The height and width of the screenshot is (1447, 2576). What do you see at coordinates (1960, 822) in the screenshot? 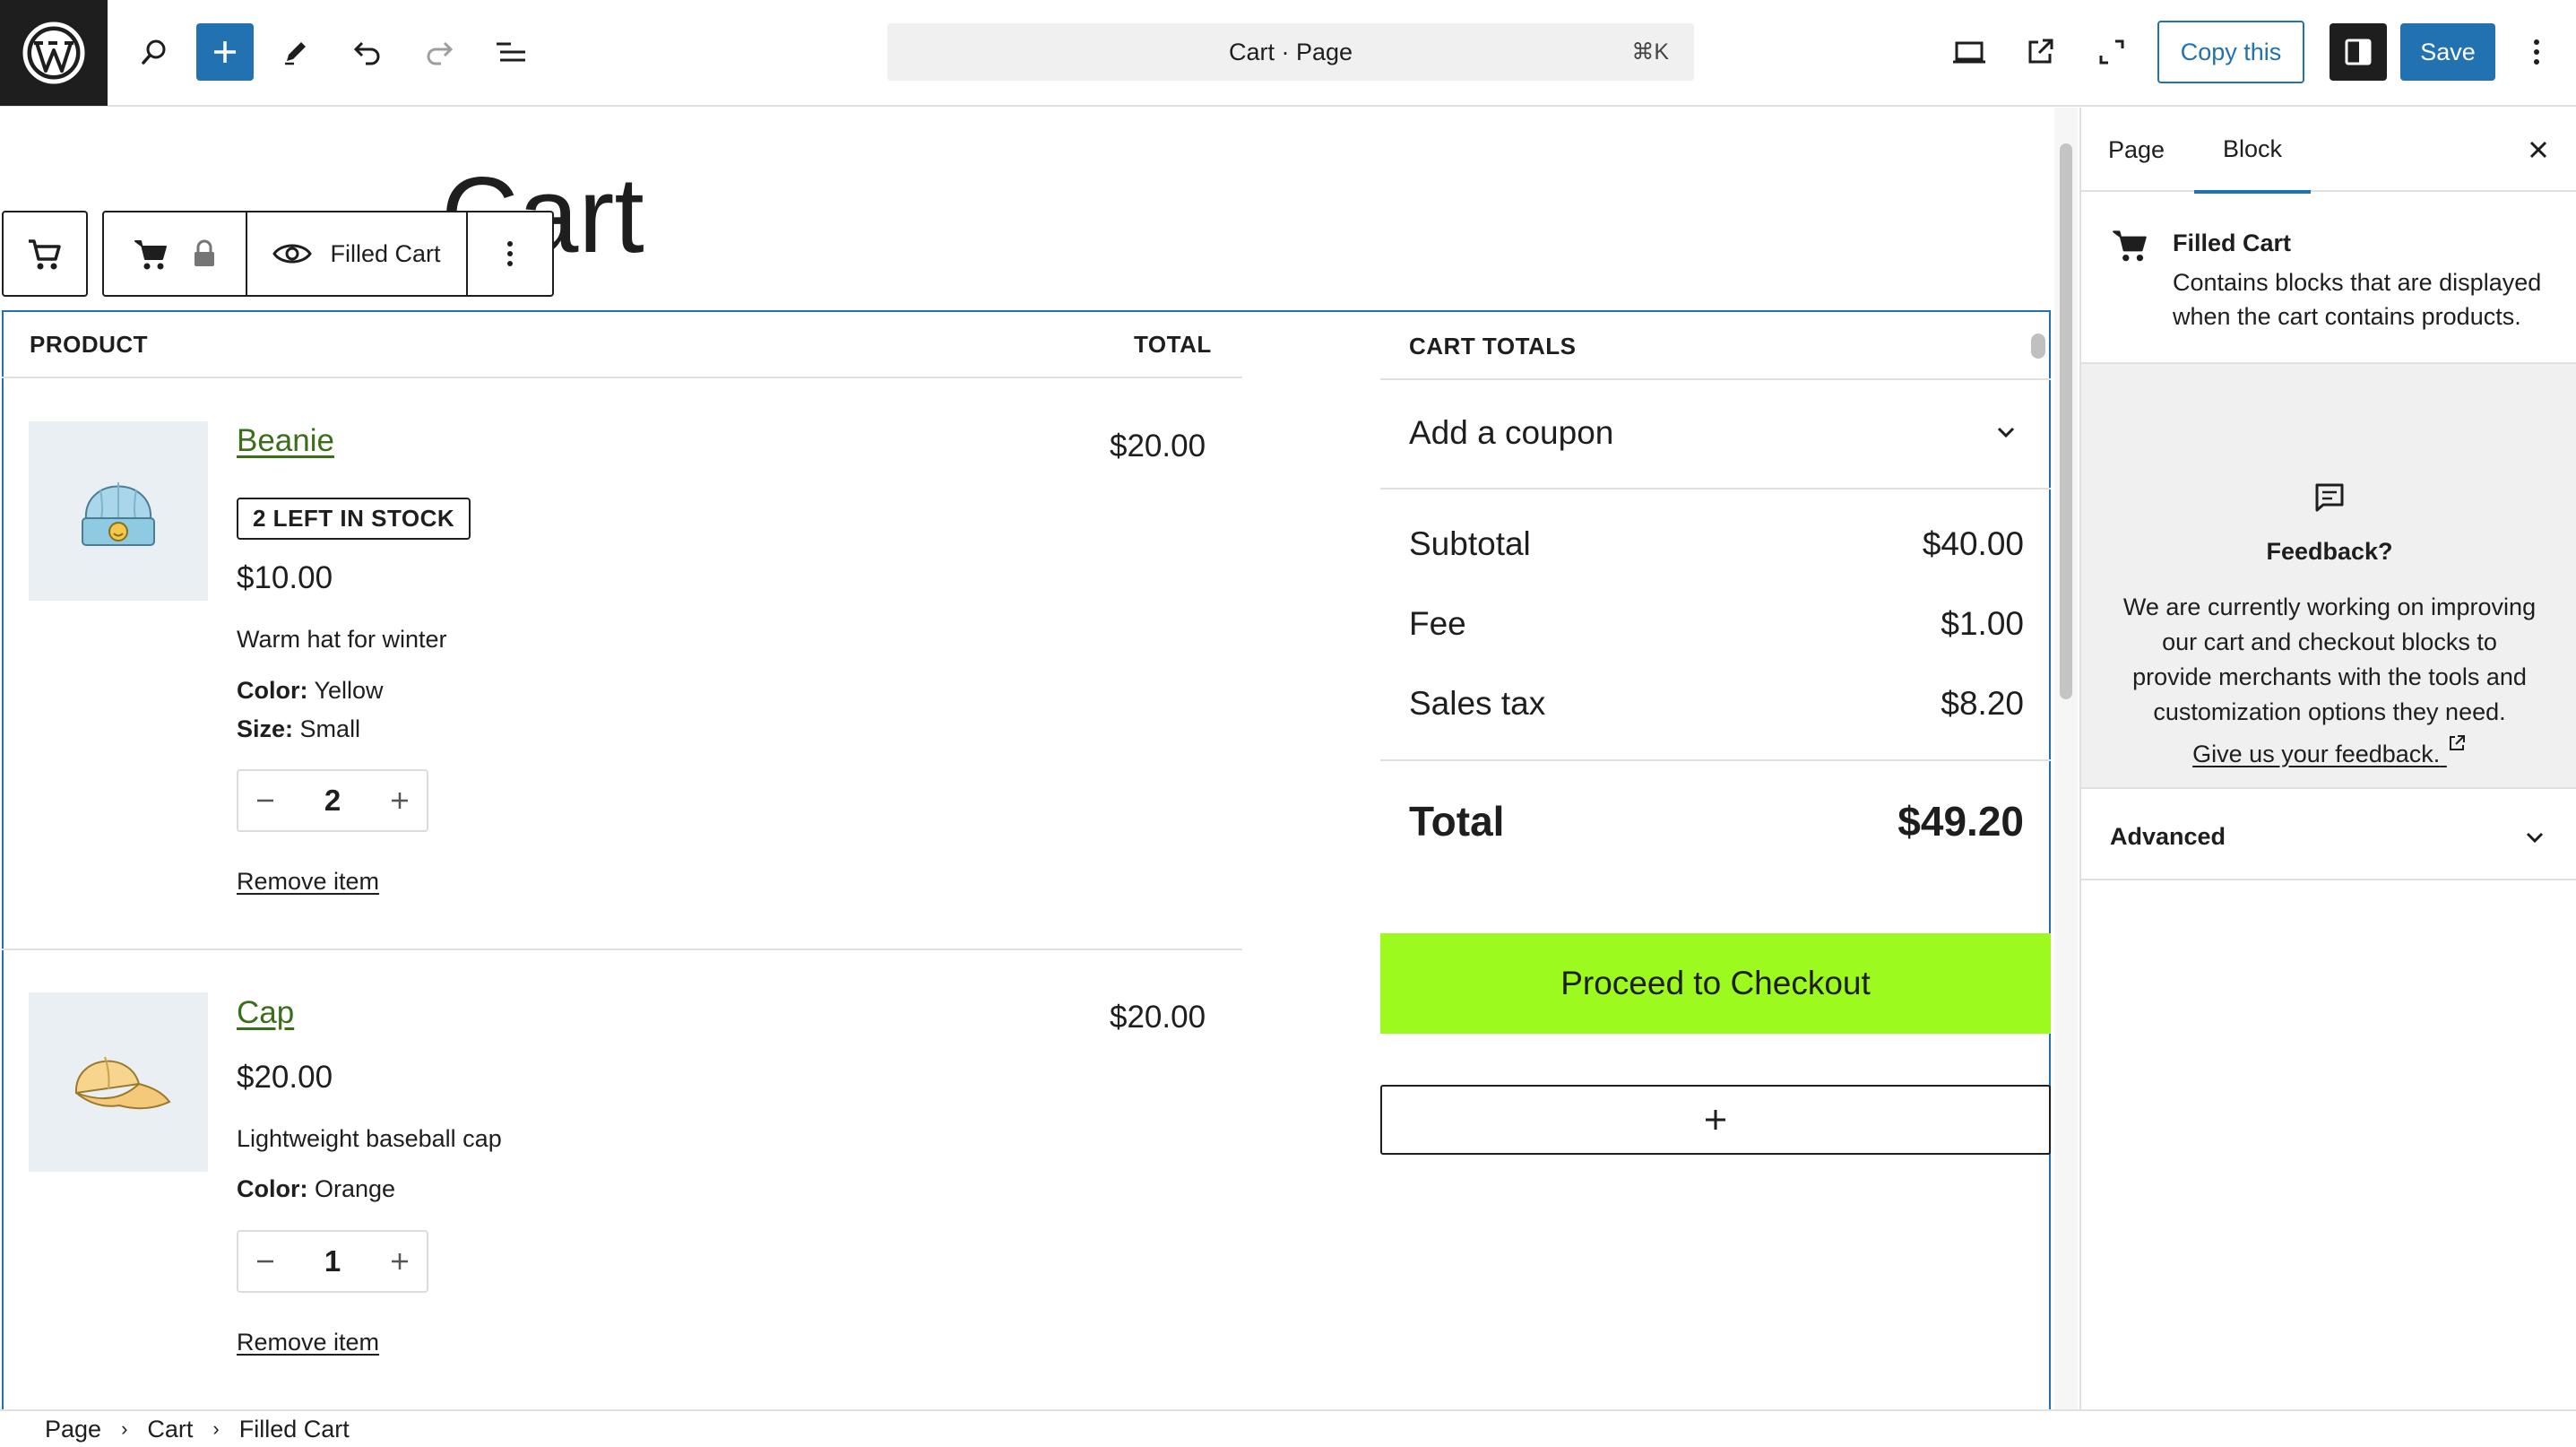
I see `total-value: $49.20` at bounding box center [1960, 822].